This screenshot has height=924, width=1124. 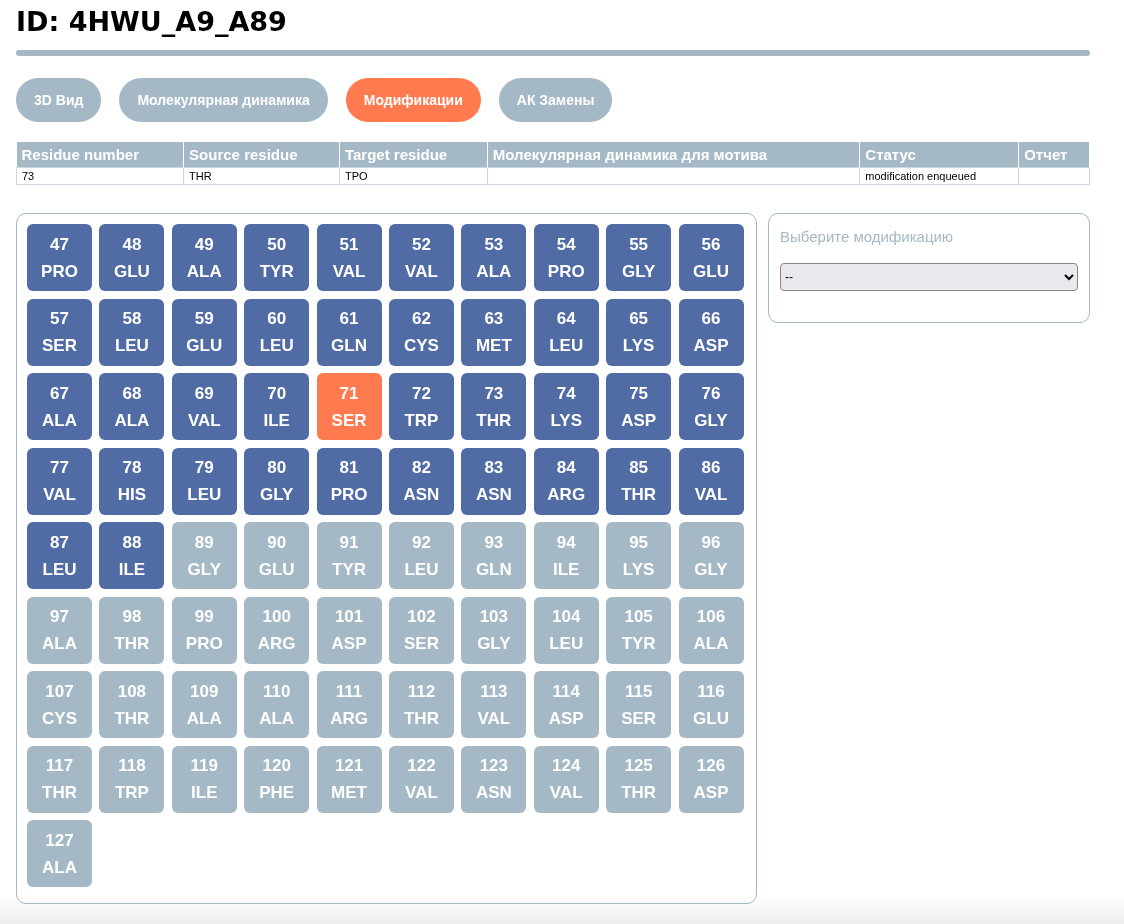 I want to click on residue-button: 117 THR, so click(x=59, y=779).